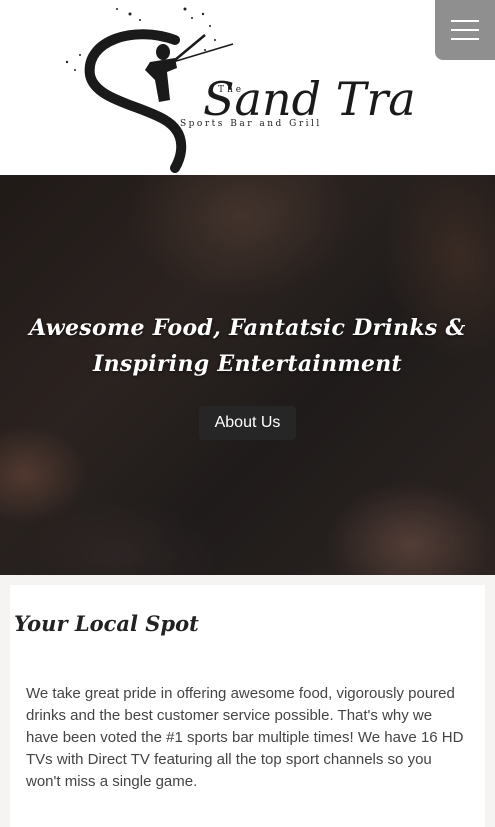 The image size is (495, 827). Describe the element at coordinates (309, 99) in the screenshot. I see `svg-text: Sand Trap` at that location.